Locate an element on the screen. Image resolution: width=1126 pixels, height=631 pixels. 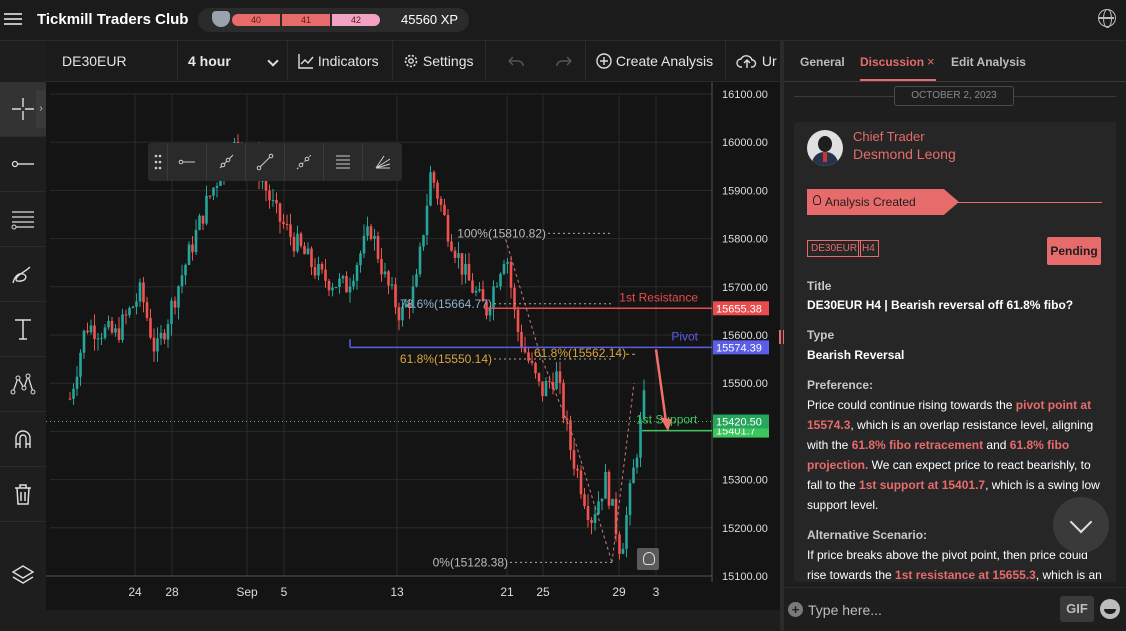
panel-tabs: General Discussion × Edit Analysis is located at coordinates (955, 61).